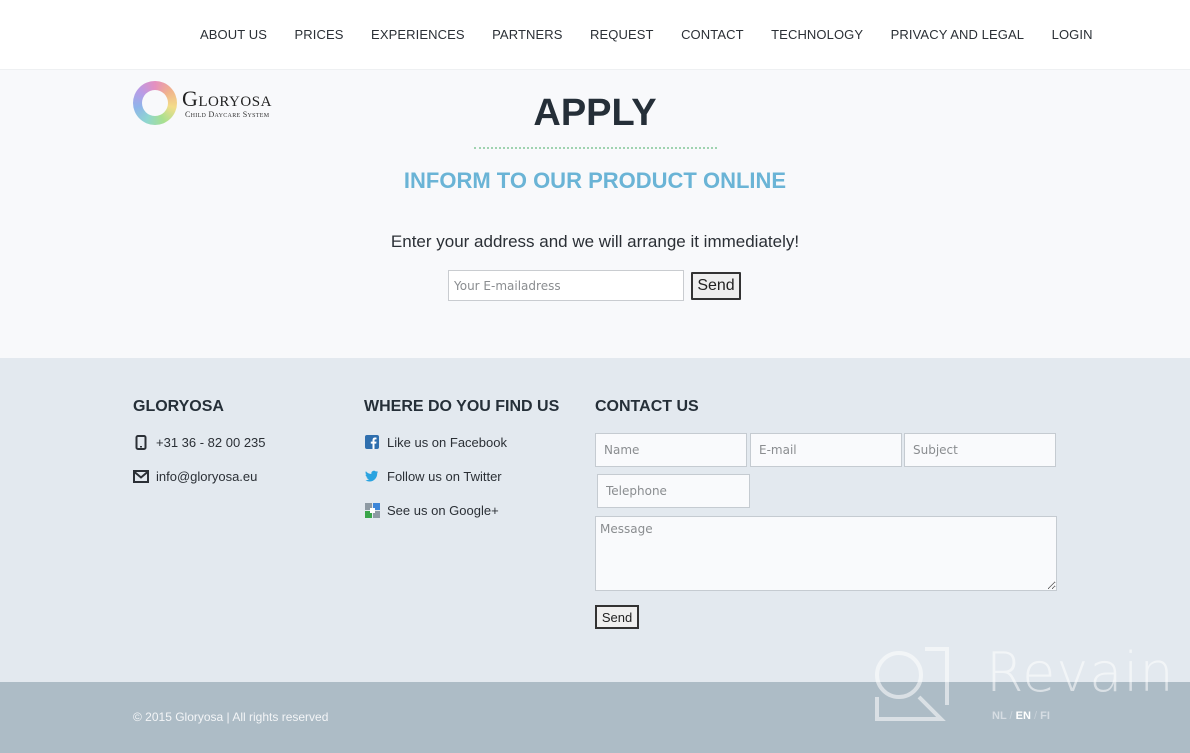  What do you see at coordinates (1023, 716) in the screenshot?
I see `language-en: EN` at bounding box center [1023, 716].